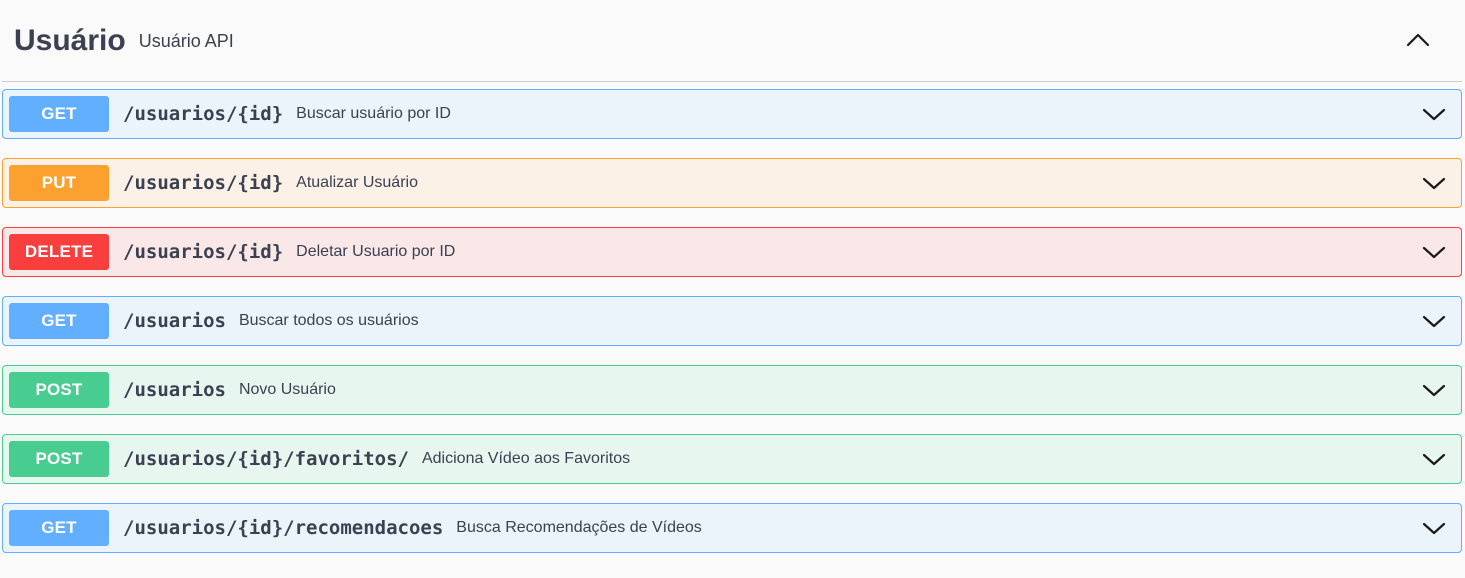 This screenshot has height=578, width=1465. What do you see at coordinates (186, 41) in the screenshot?
I see `tag-description: Usuário API` at bounding box center [186, 41].